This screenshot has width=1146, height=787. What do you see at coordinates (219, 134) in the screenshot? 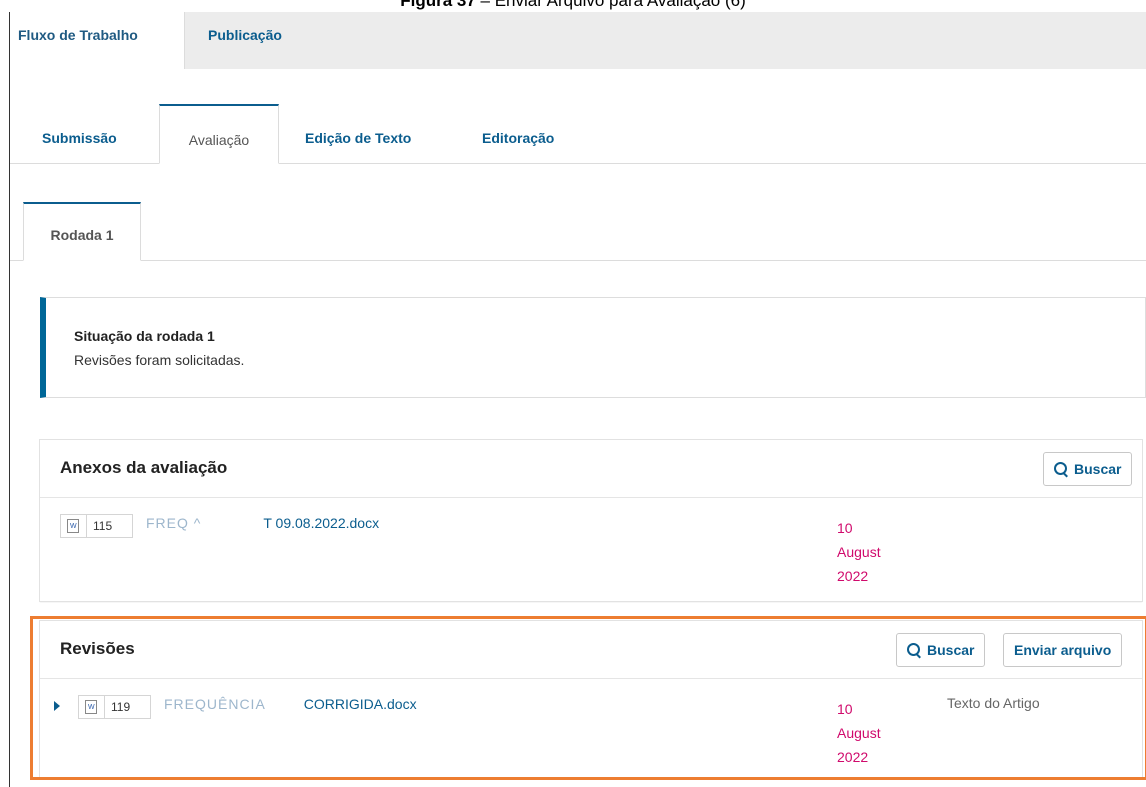
I see `tab-review: Avaliação` at bounding box center [219, 134].